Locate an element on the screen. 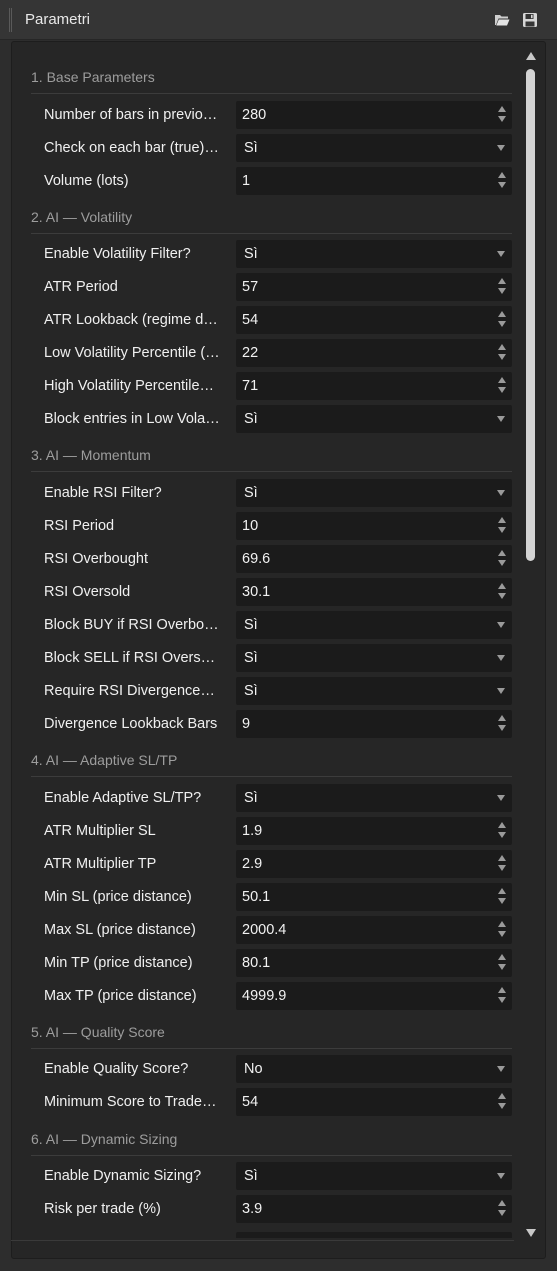 This screenshot has height=1271, width=557. parameter-stepper: 22 is located at coordinates (374, 353).